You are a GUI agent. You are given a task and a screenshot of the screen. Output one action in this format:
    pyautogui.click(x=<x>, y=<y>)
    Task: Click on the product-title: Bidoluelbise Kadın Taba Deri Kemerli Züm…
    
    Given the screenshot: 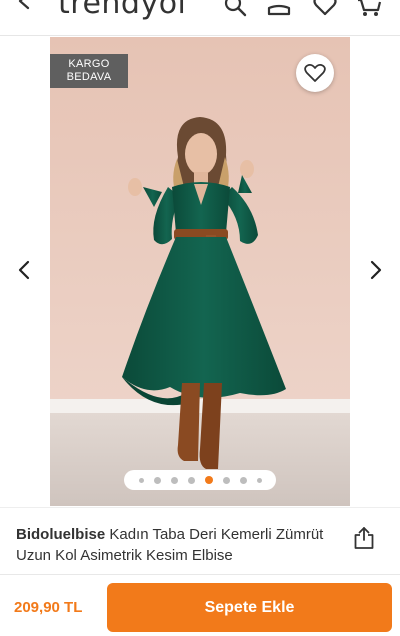 What is the action you would take?
    pyautogui.click(x=176, y=545)
    